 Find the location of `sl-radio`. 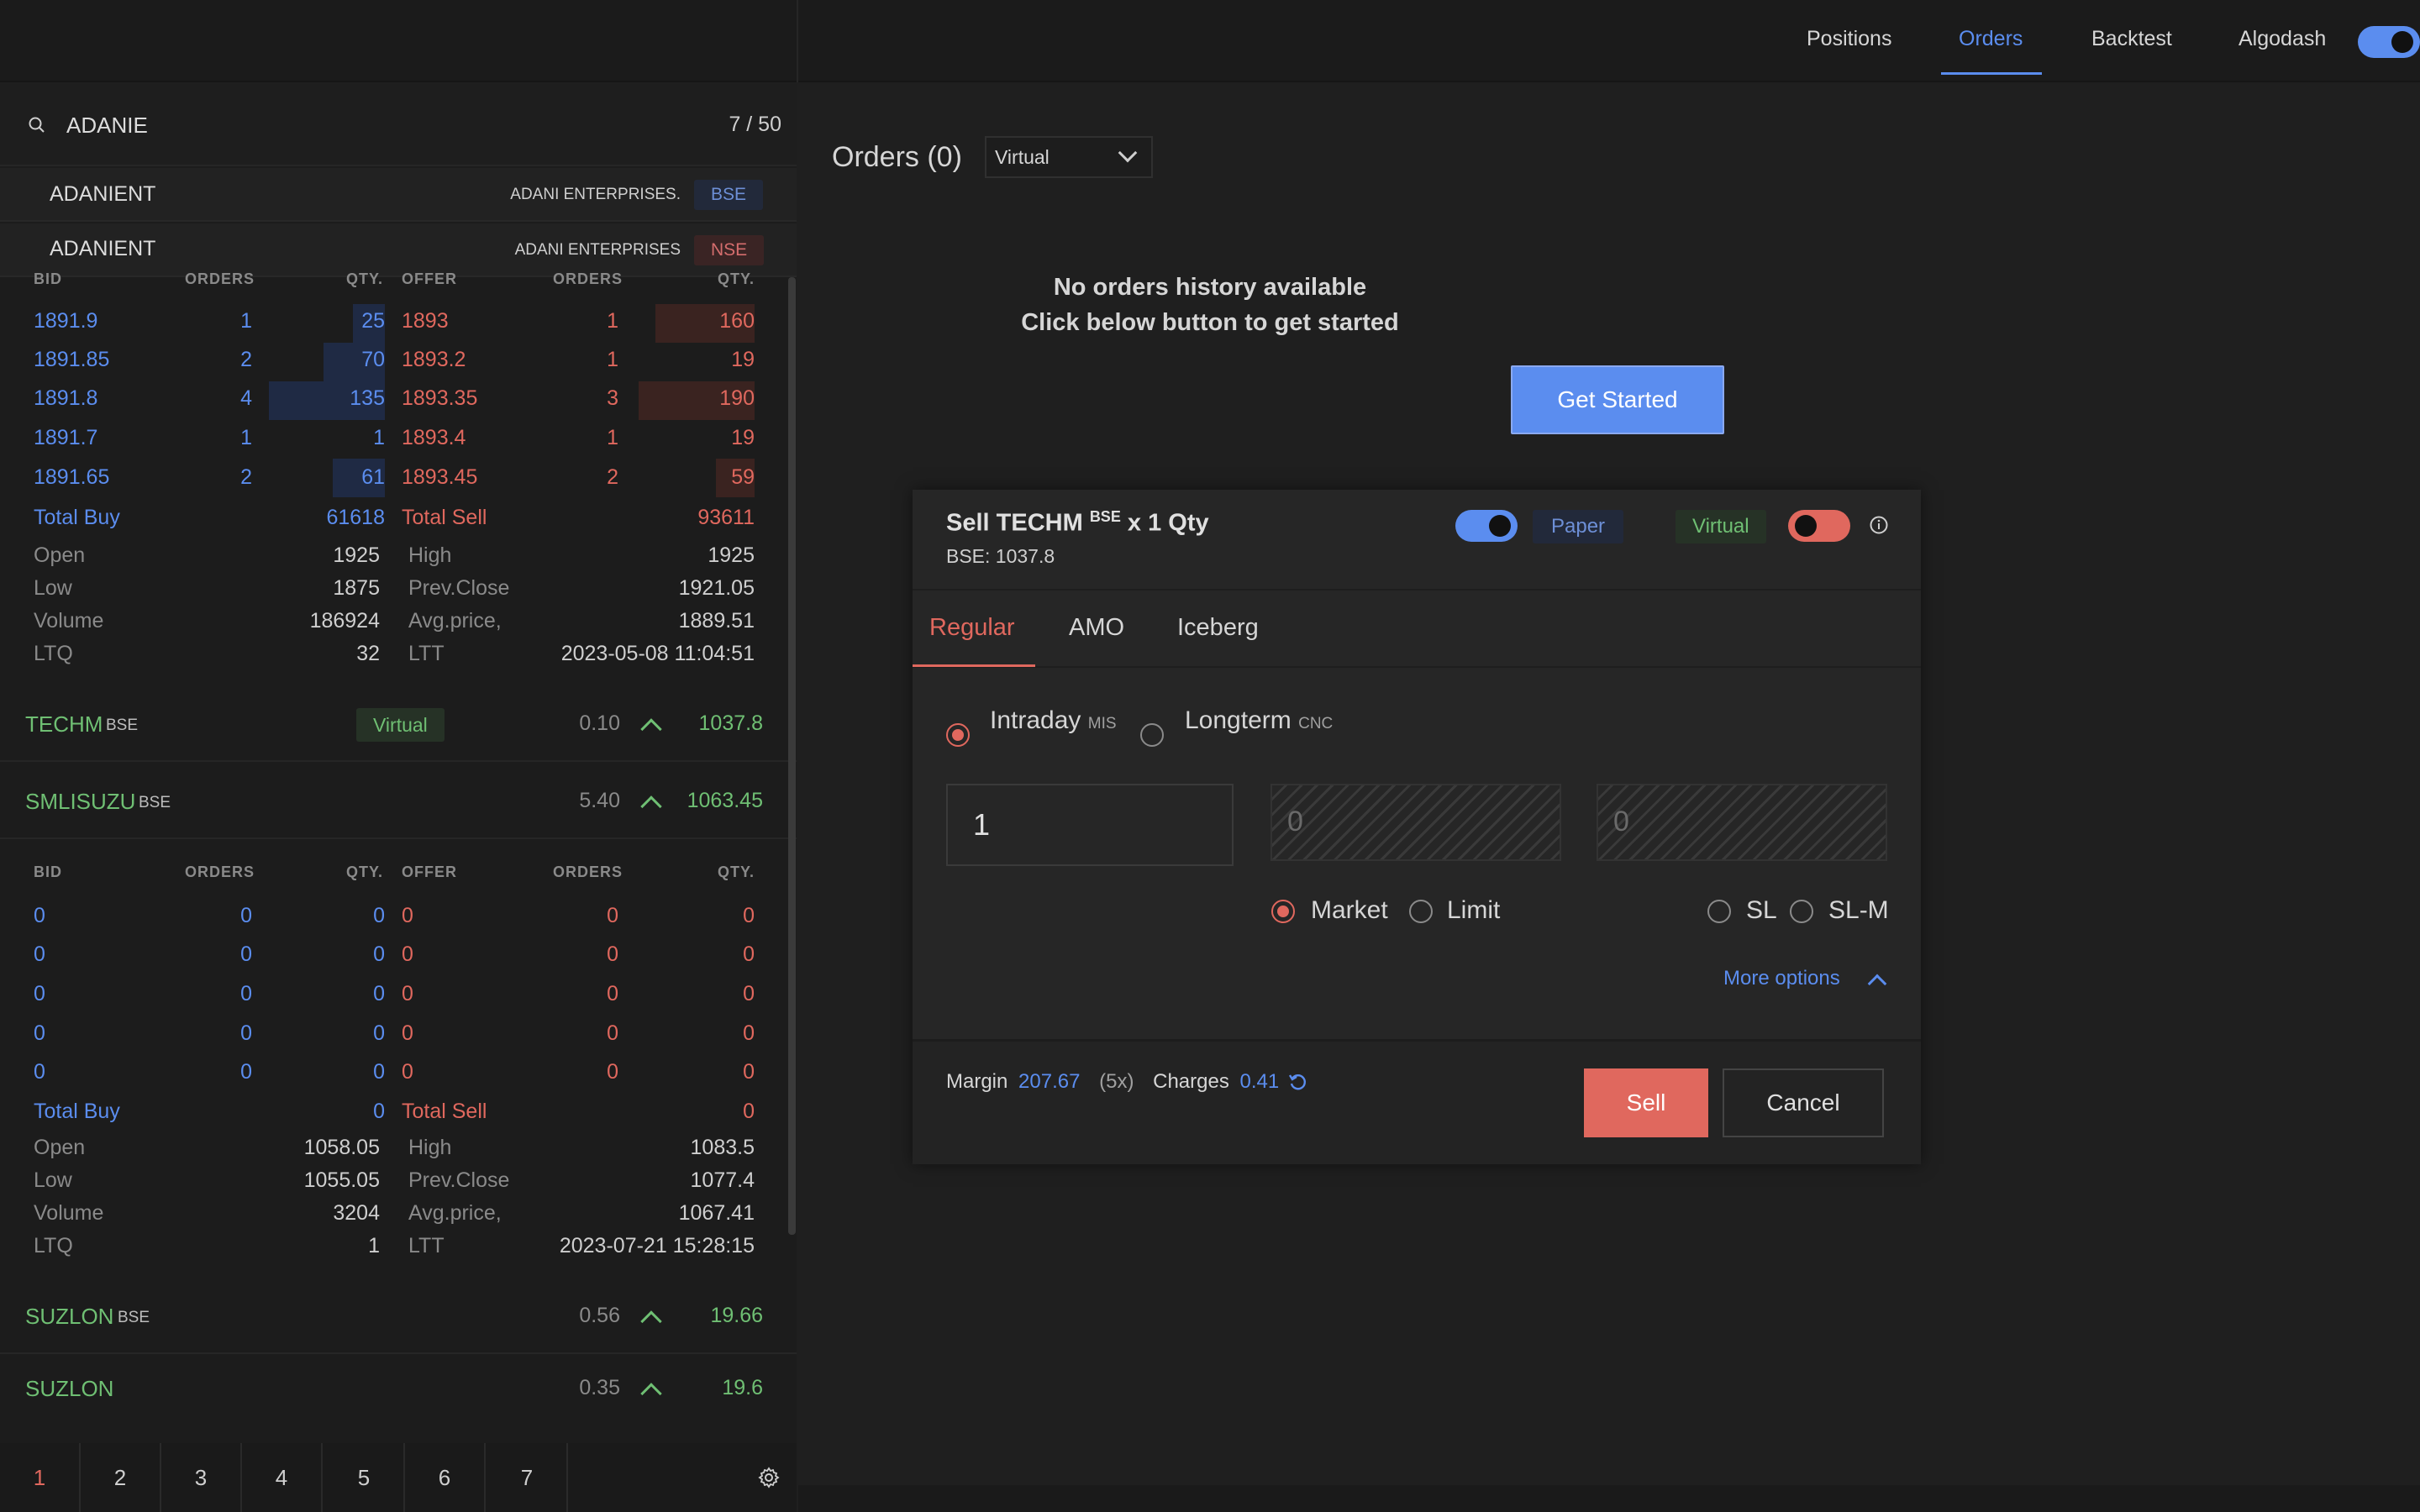

sl-radio is located at coordinates (1719, 911).